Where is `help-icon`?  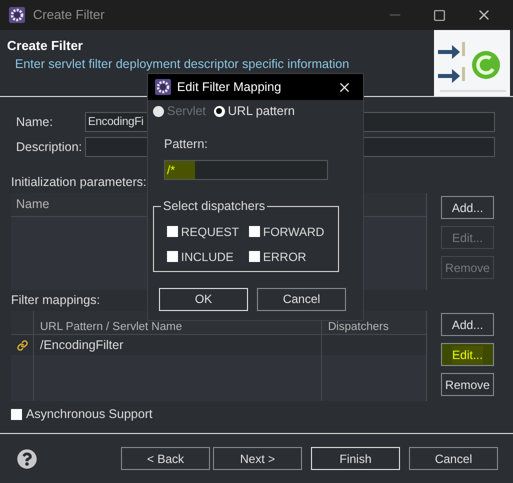 help-icon is located at coordinates (27, 458).